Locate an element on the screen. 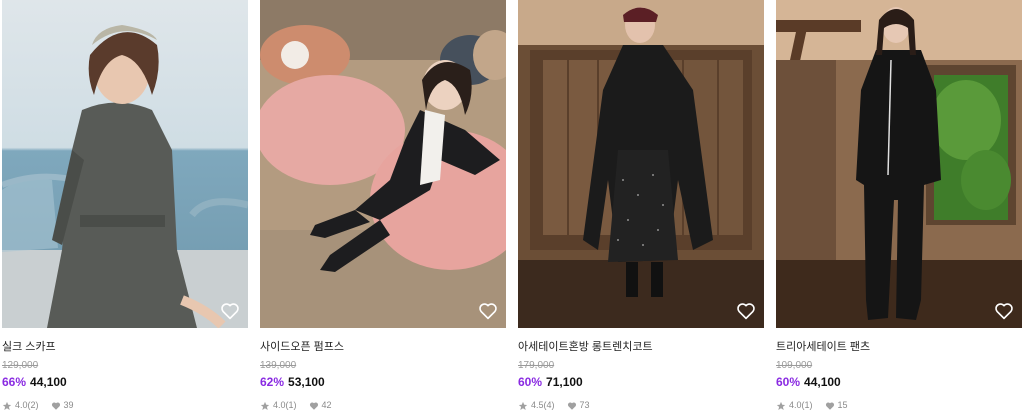  price-row: 62% 53,100 is located at coordinates (383, 382).